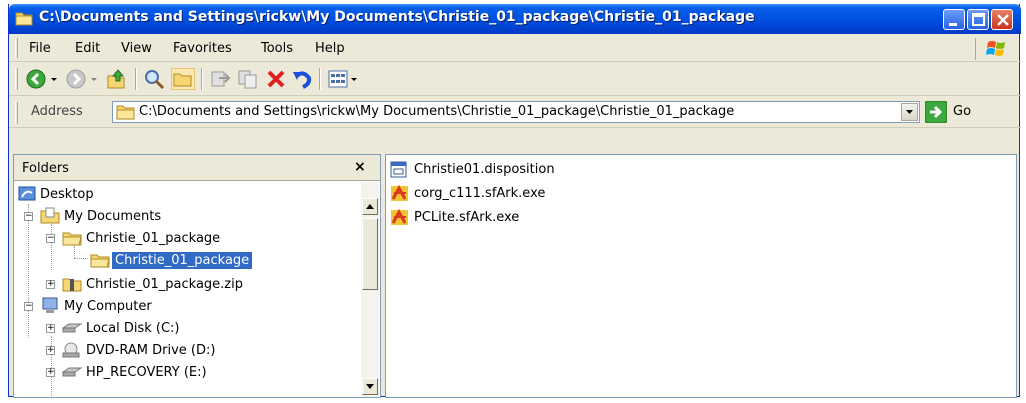 Image resolution: width=1026 pixels, height=403 pixels. What do you see at coordinates (164, 284) in the screenshot?
I see `tree-item-label: Christie_01_package.zip` at bounding box center [164, 284].